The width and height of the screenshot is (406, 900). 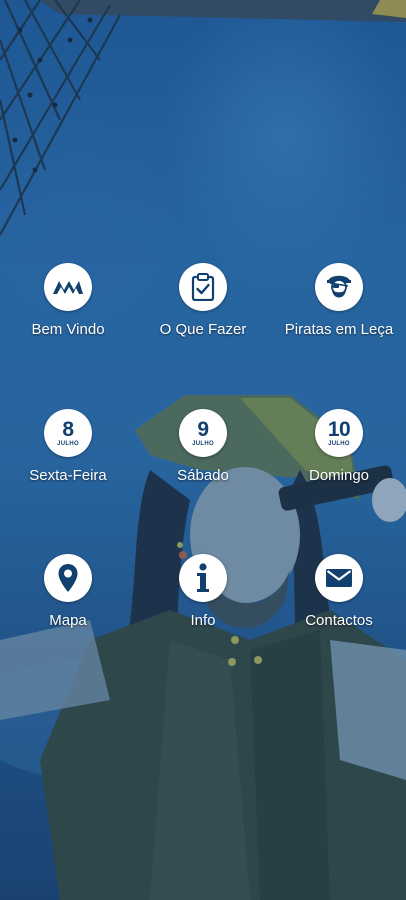 I want to click on calendar-date-icon: 10 JULHO, so click(x=339, y=432).